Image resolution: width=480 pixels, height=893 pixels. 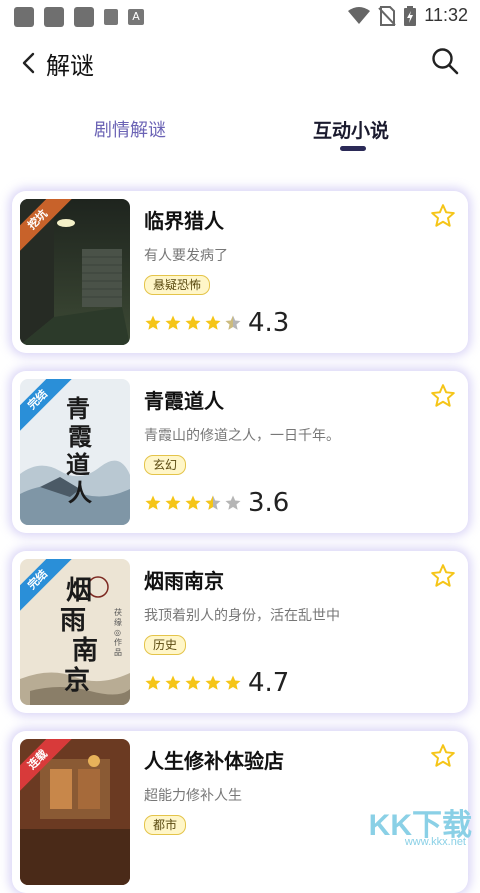 I want to click on rating-value: 4.3, so click(x=269, y=323).